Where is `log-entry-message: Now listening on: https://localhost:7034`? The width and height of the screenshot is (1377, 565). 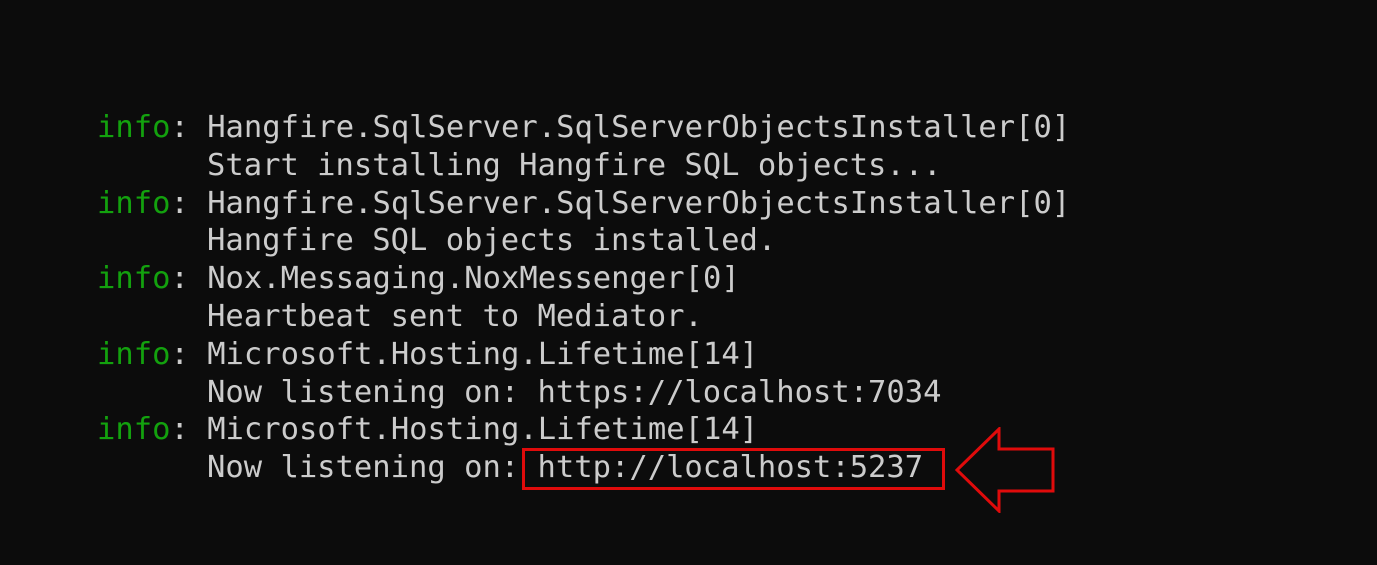
log-entry-message: Now listening on: https://localhost:7034 is located at coordinates (583, 393).